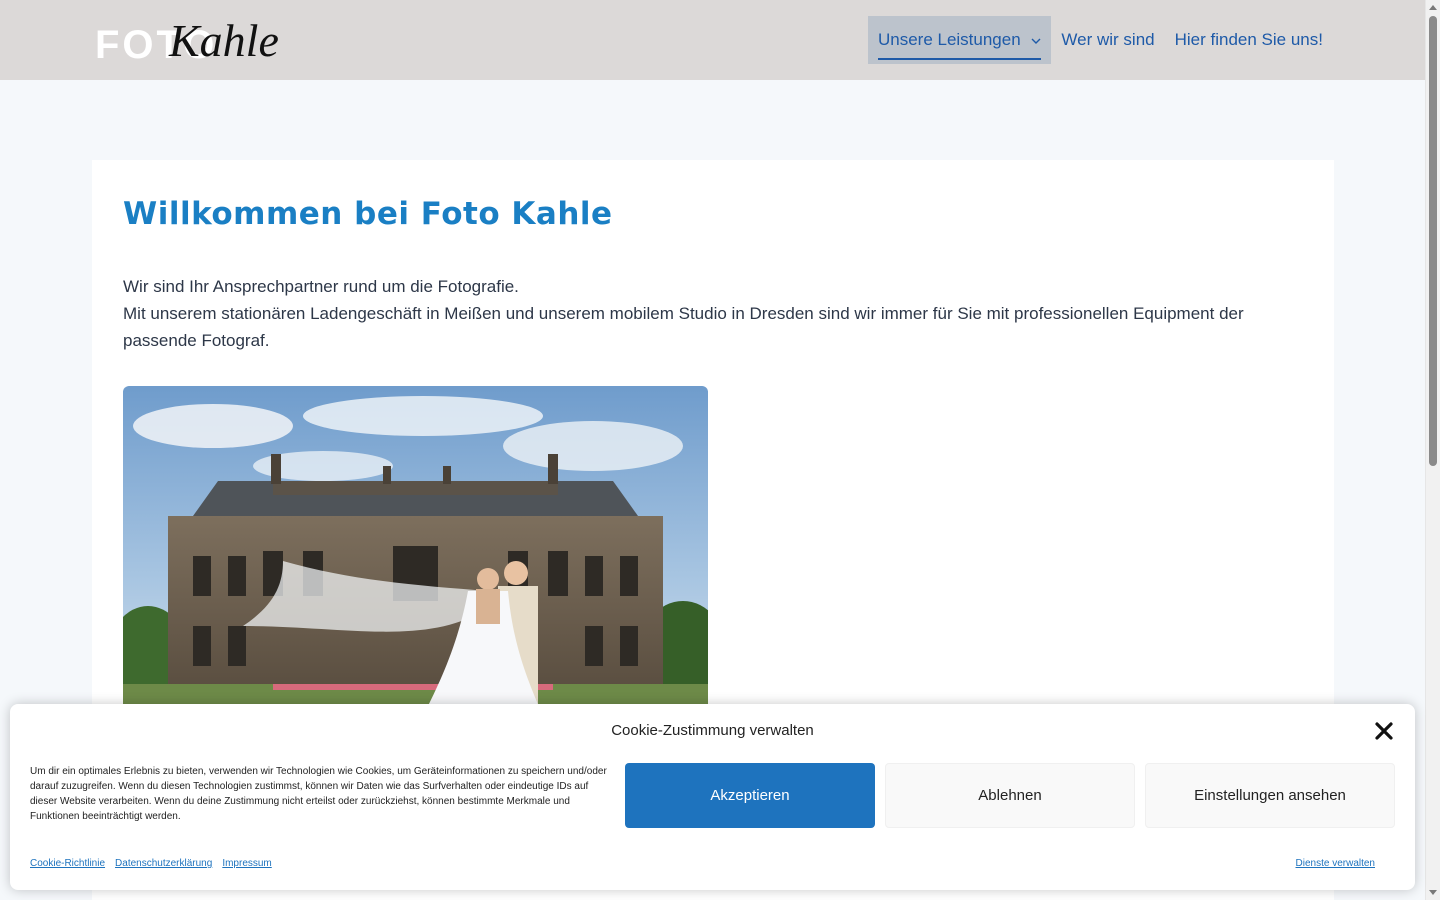  What do you see at coordinates (1433, 241) in the screenshot?
I see `scroll-thumb` at bounding box center [1433, 241].